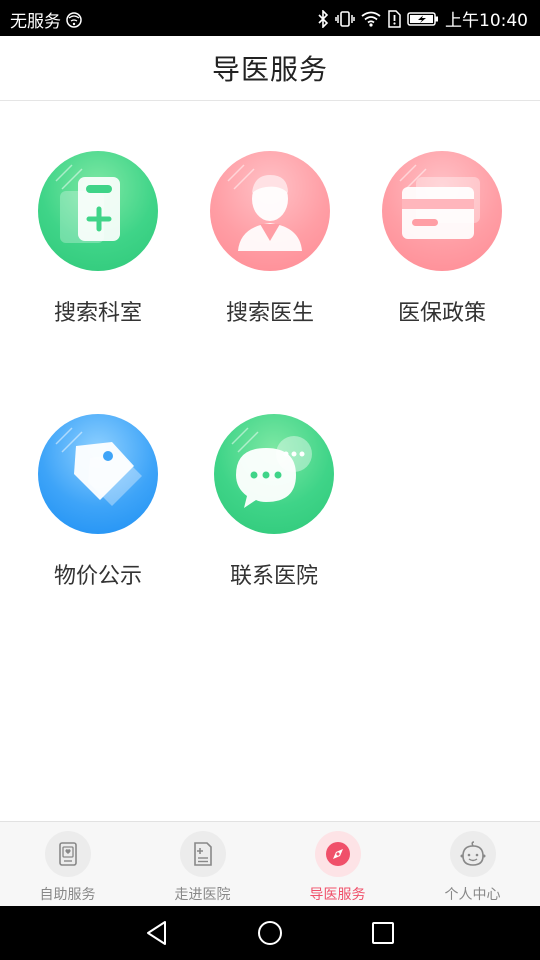 The height and width of the screenshot is (960, 540). I want to click on title-bar: 导医服务, so click(270, 68).